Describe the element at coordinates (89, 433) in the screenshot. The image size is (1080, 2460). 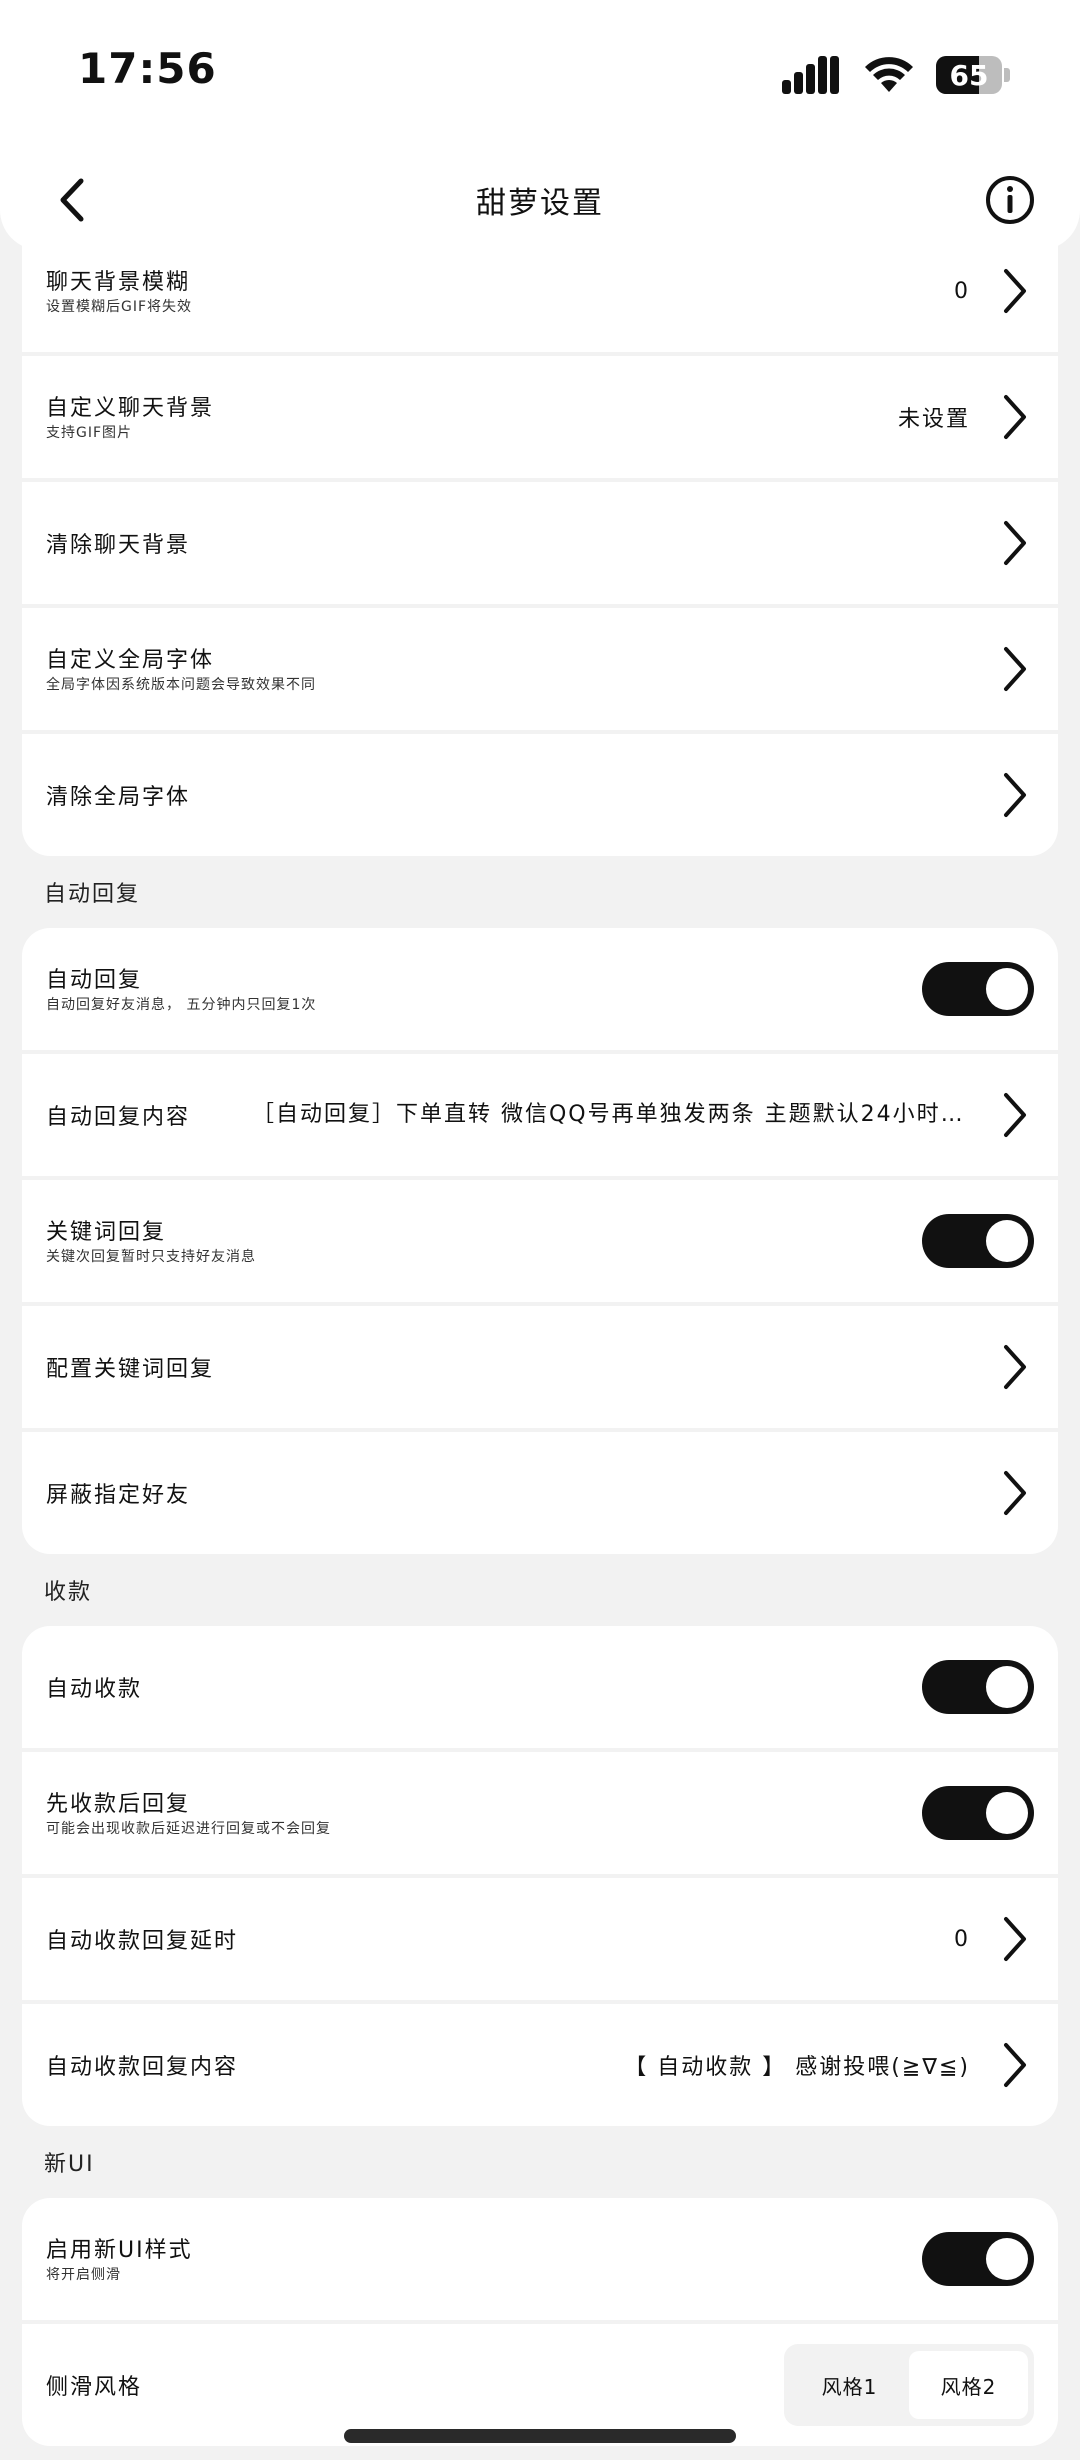
I see `row-subtitle: 支持GIF图片` at that location.